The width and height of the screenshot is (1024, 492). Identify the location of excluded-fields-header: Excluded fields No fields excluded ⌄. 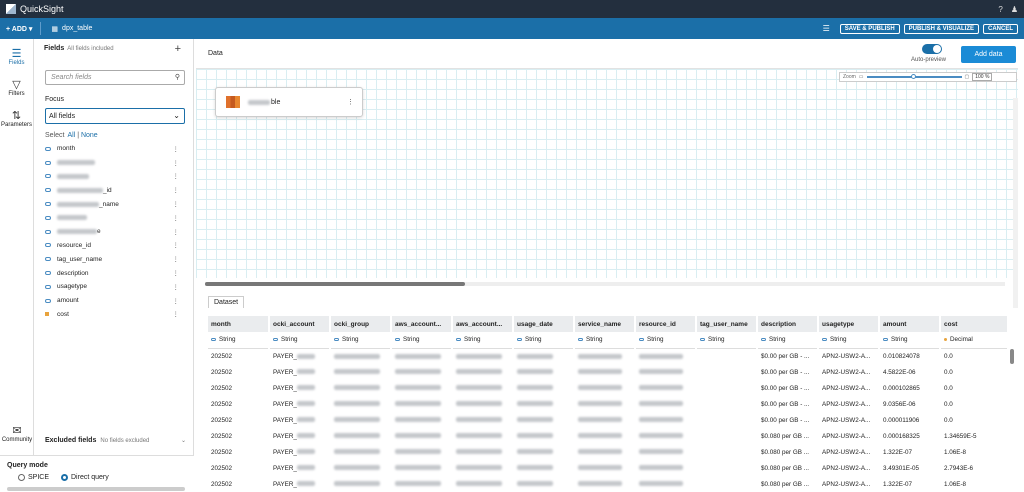
(115, 440).